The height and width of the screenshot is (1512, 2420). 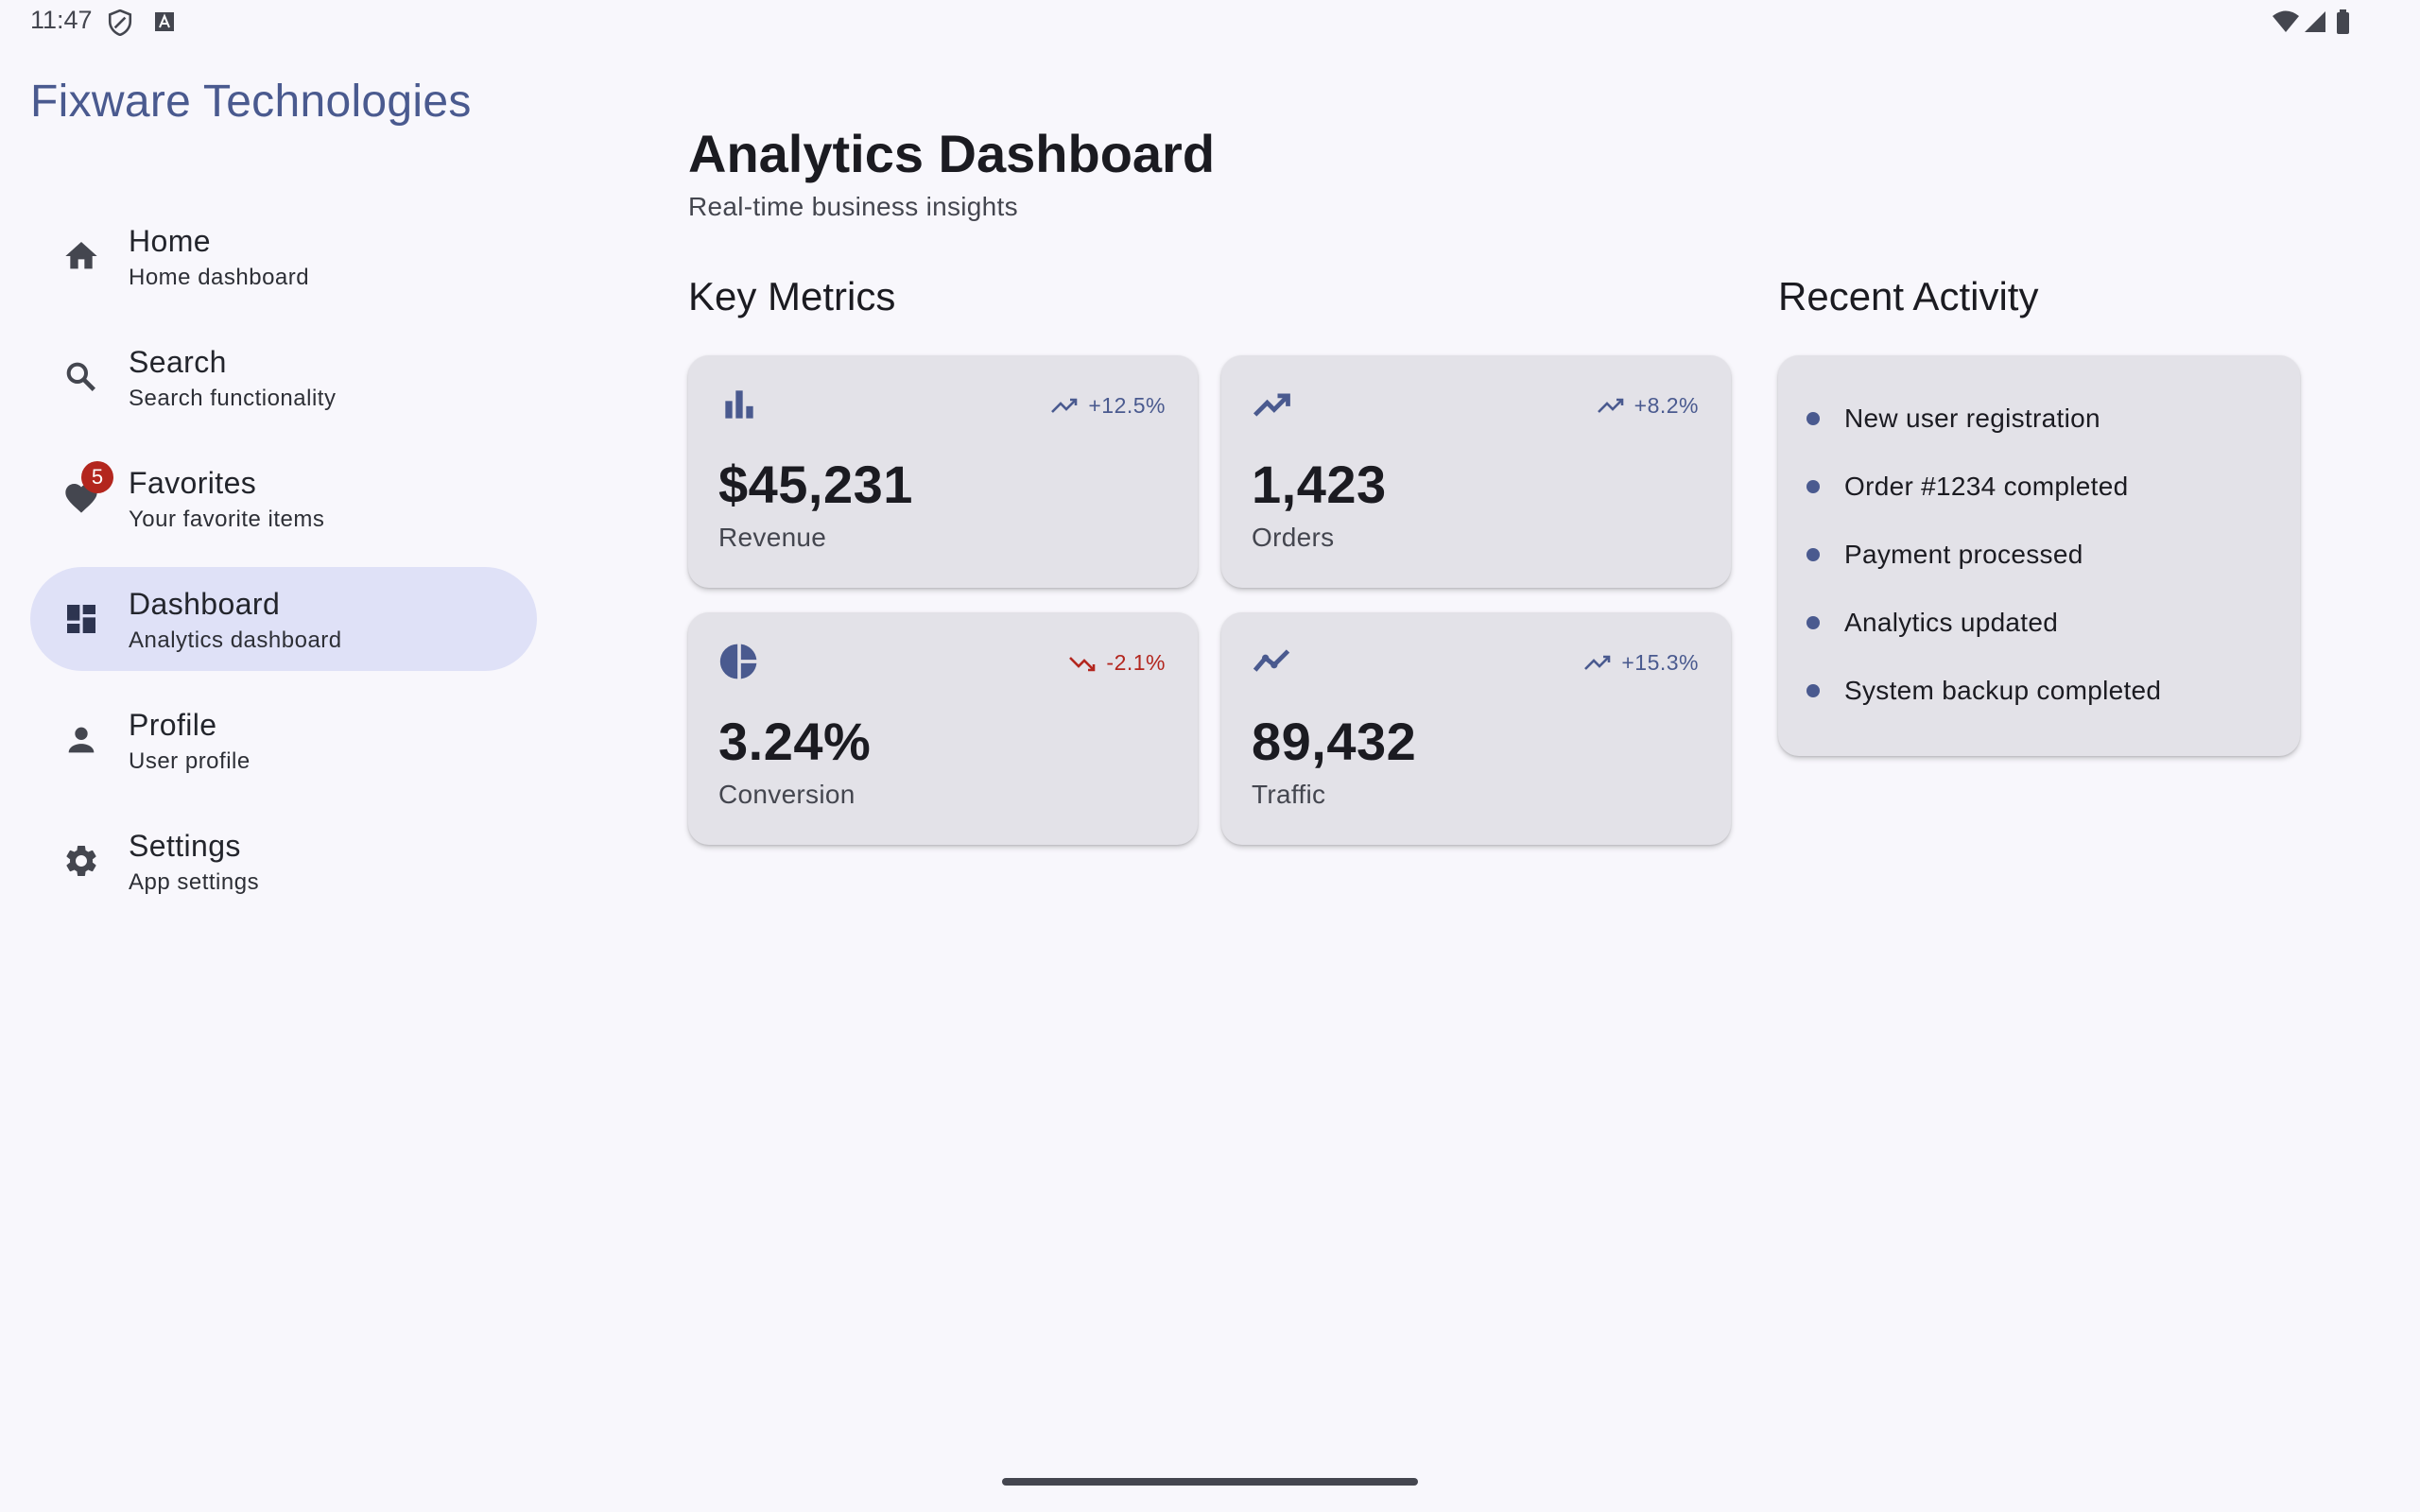 What do you see at coordinates (1319, 484) in the screenshot?
I see `metric-value: 1,423` at bounding box center [1319, 484].